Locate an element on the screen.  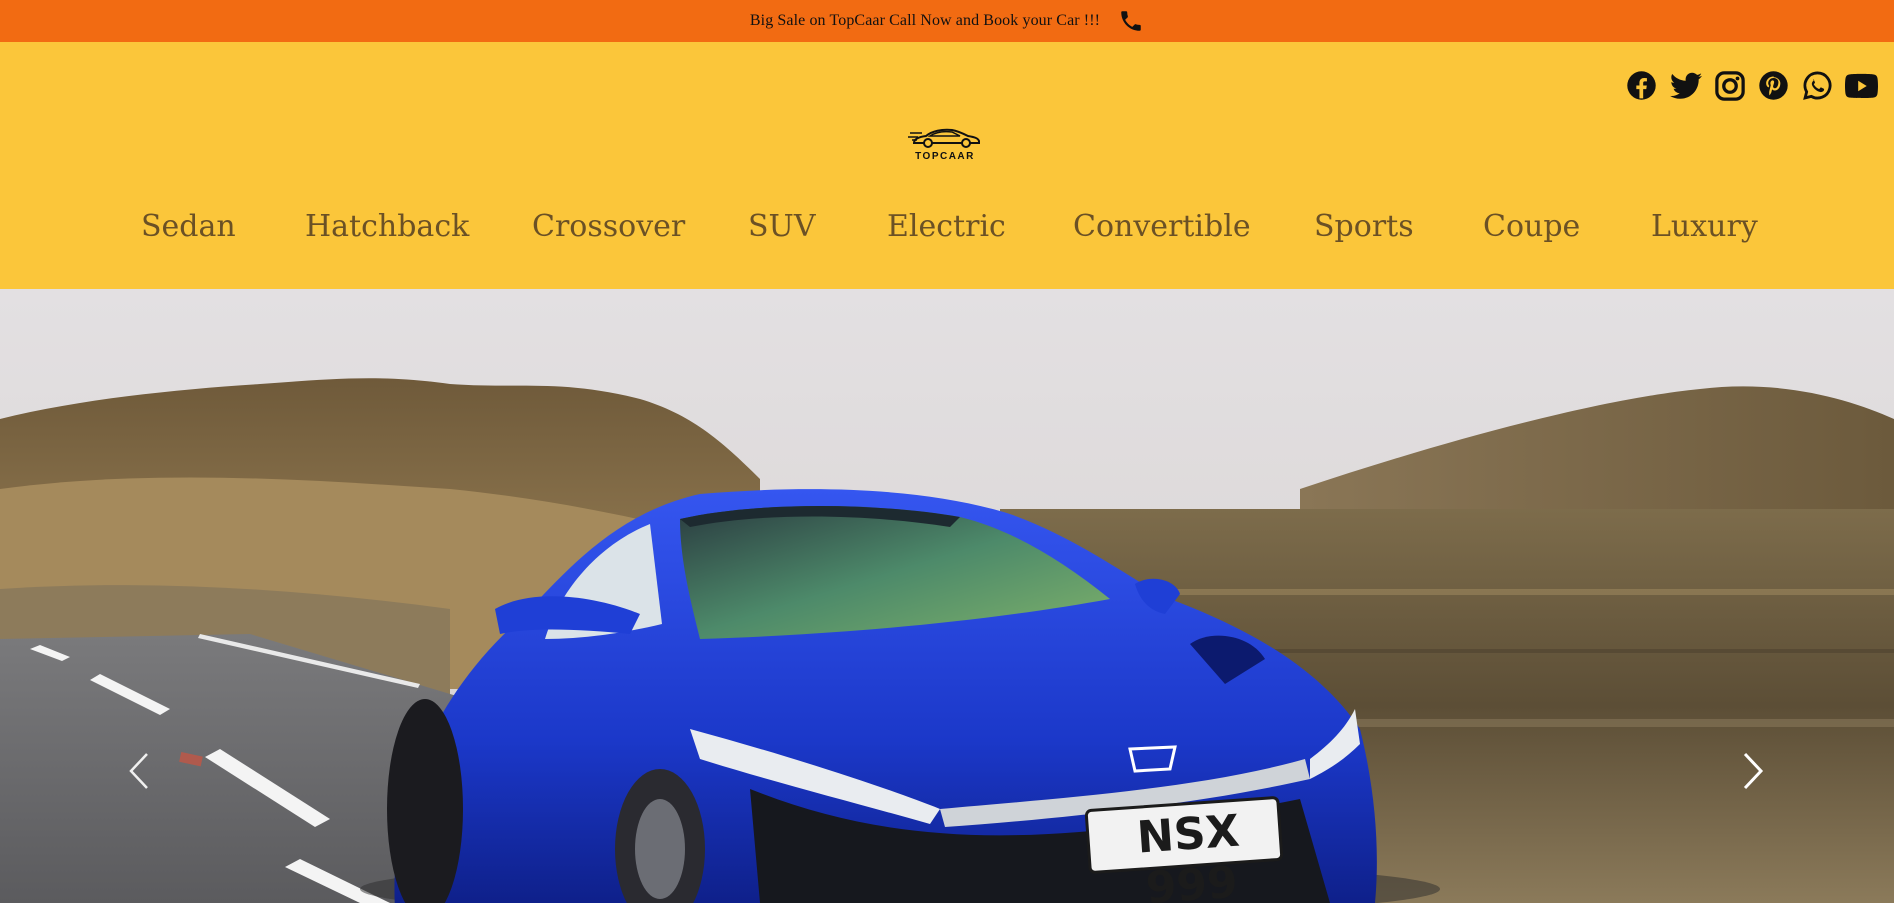
whatsapp-icon is located at coordinates (1817, 85).